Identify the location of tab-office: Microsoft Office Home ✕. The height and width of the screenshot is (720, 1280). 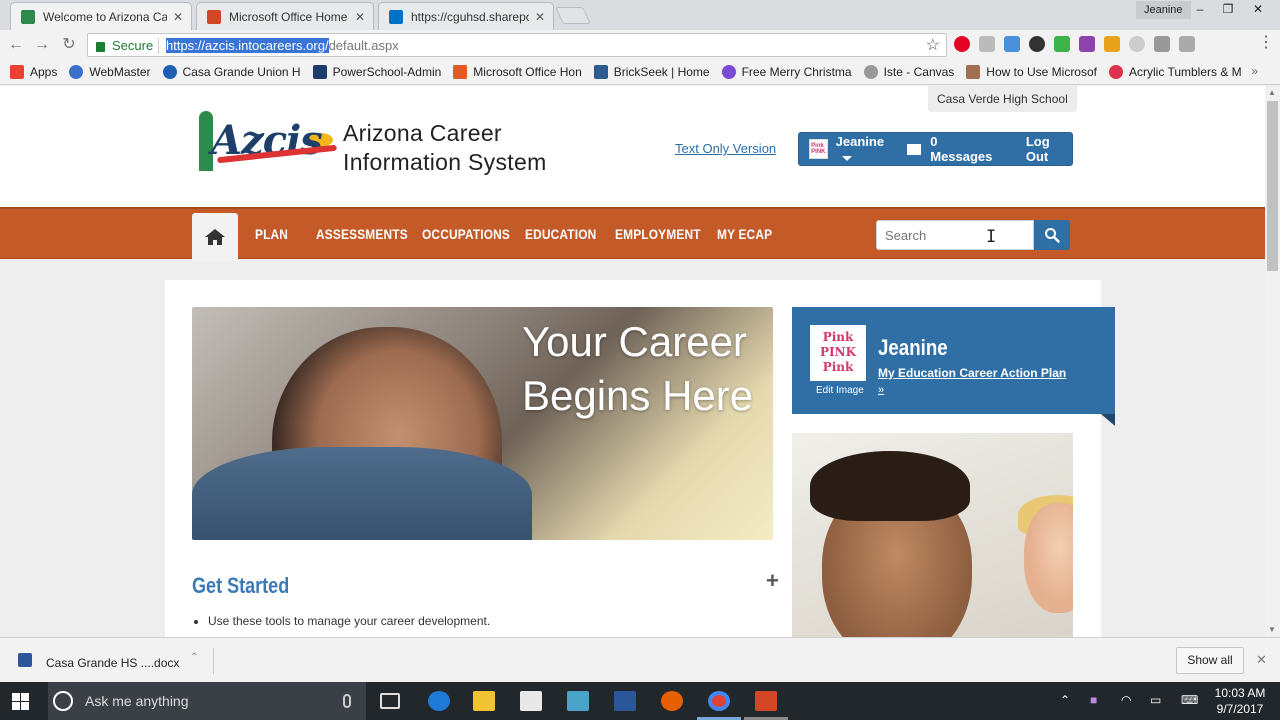
(285, 16).